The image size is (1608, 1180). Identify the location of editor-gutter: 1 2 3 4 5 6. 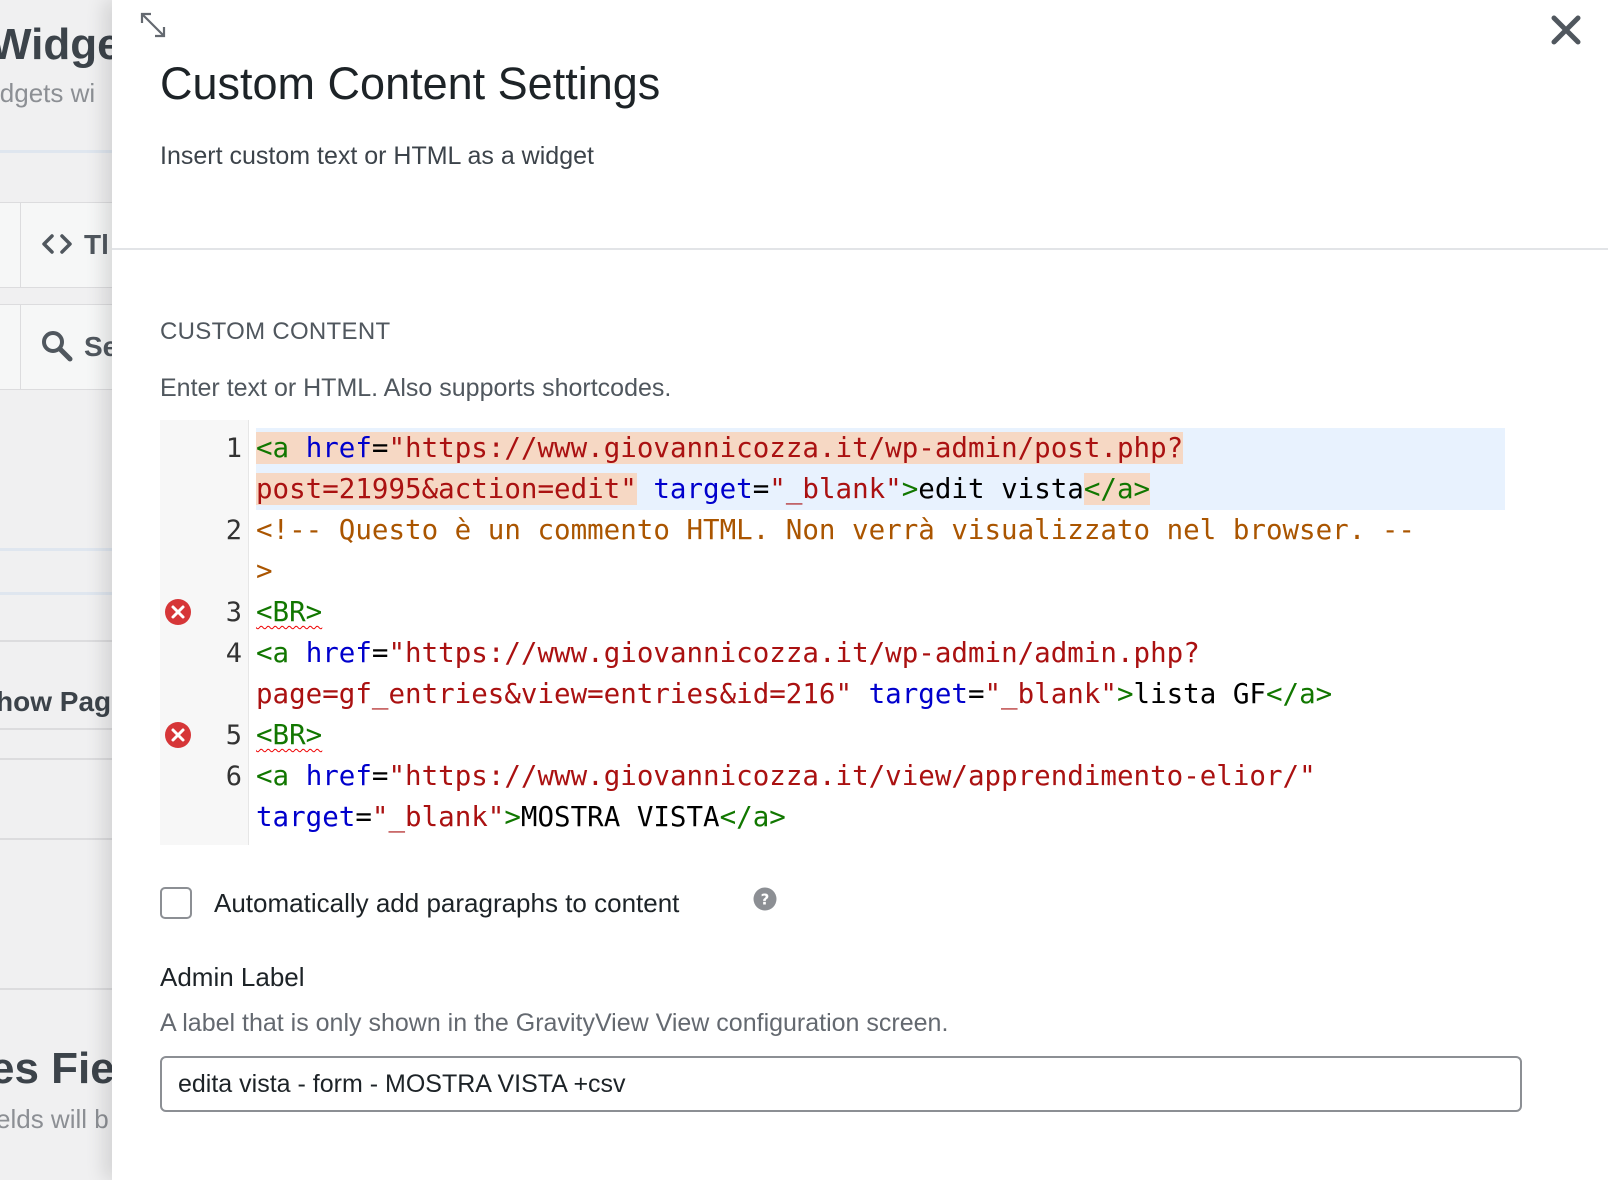
(204, 632).